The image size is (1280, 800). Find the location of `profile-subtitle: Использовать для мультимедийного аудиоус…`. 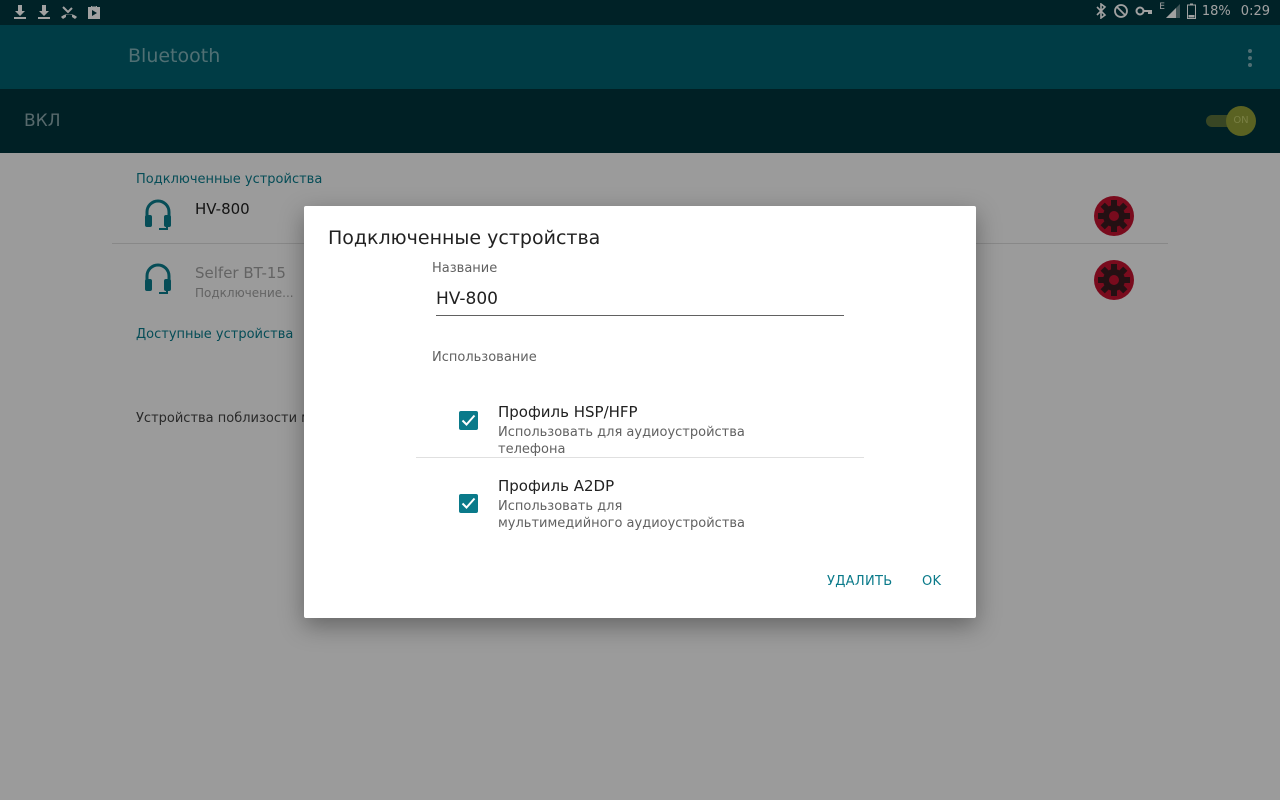

profile-subtitle: Использовать для мультимедийного аудиоус… is located at coordinates (622, 515).